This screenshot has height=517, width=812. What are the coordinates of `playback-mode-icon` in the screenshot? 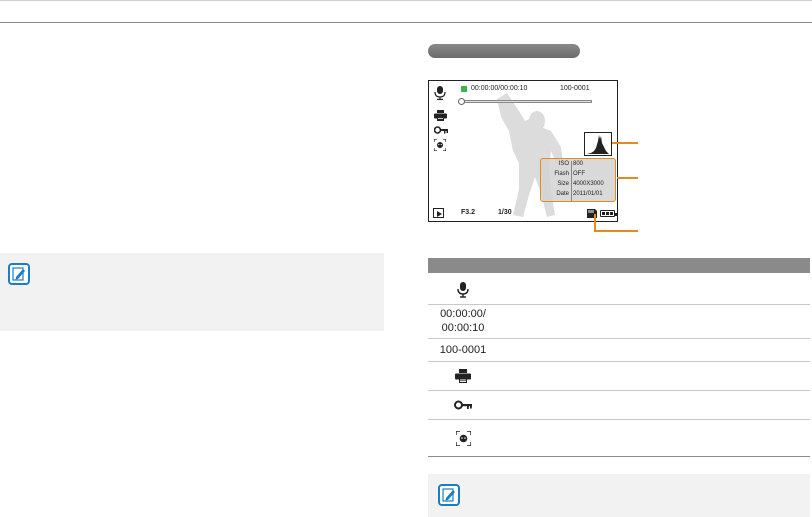 It's located at (438, 213).